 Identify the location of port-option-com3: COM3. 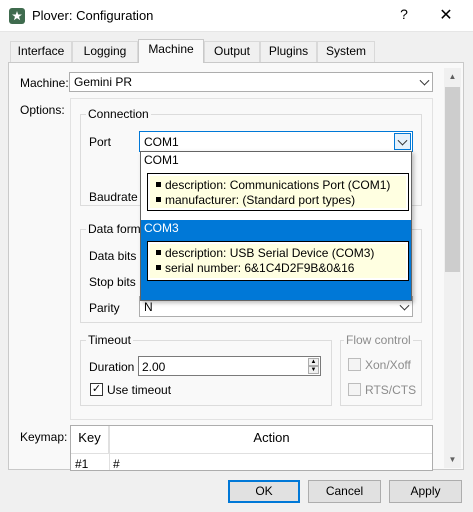
(276, 228).